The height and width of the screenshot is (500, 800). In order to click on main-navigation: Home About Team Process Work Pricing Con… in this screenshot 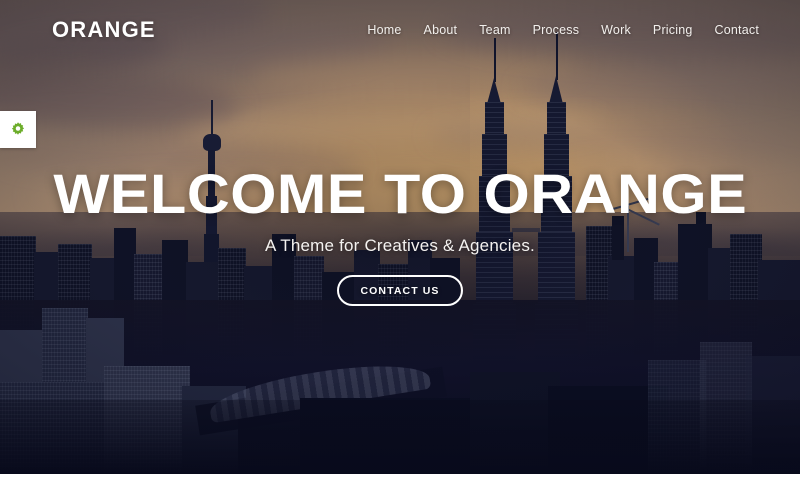, I will do `click(563, 30)`.